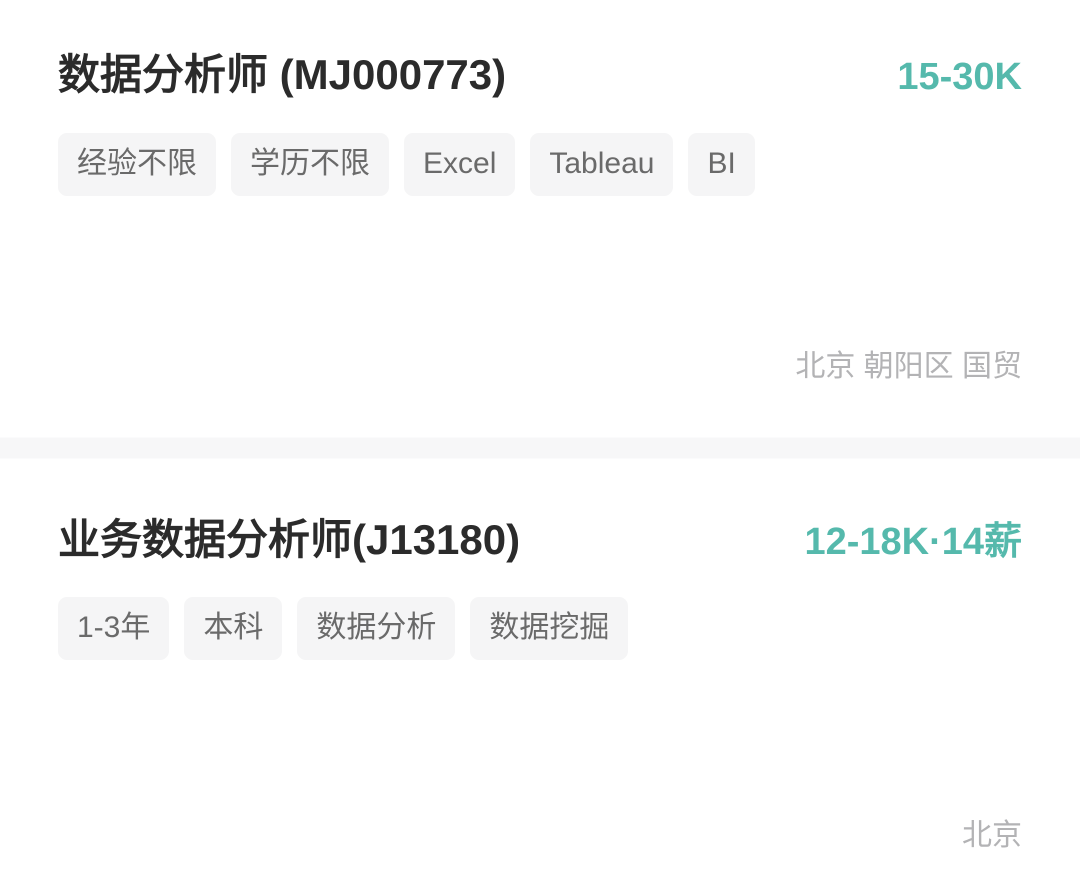 The image size is (1080, 892). Describe the element at coordinates (959, 77) in the screenshot. I see `job-salary: 15-30K` at that location.